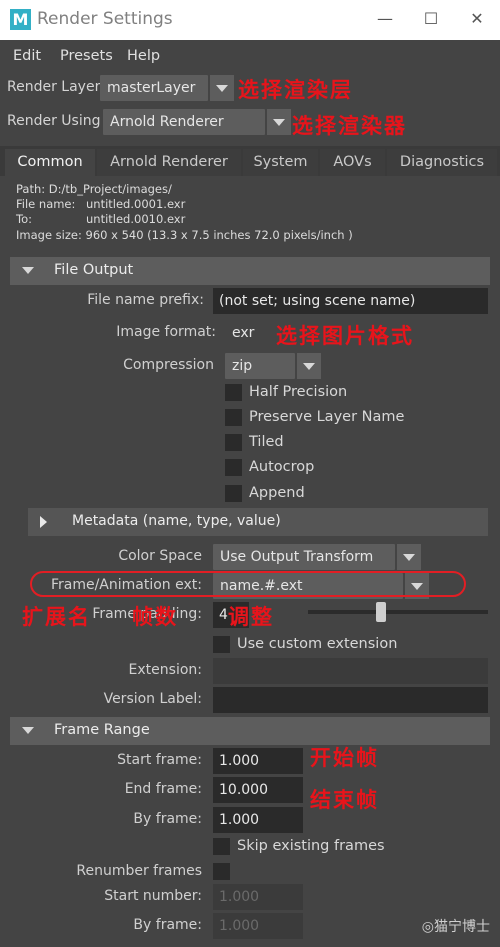 This screenshot has height=947, width=500. I want to click on menu-presets: Presets, so click(86, 56).